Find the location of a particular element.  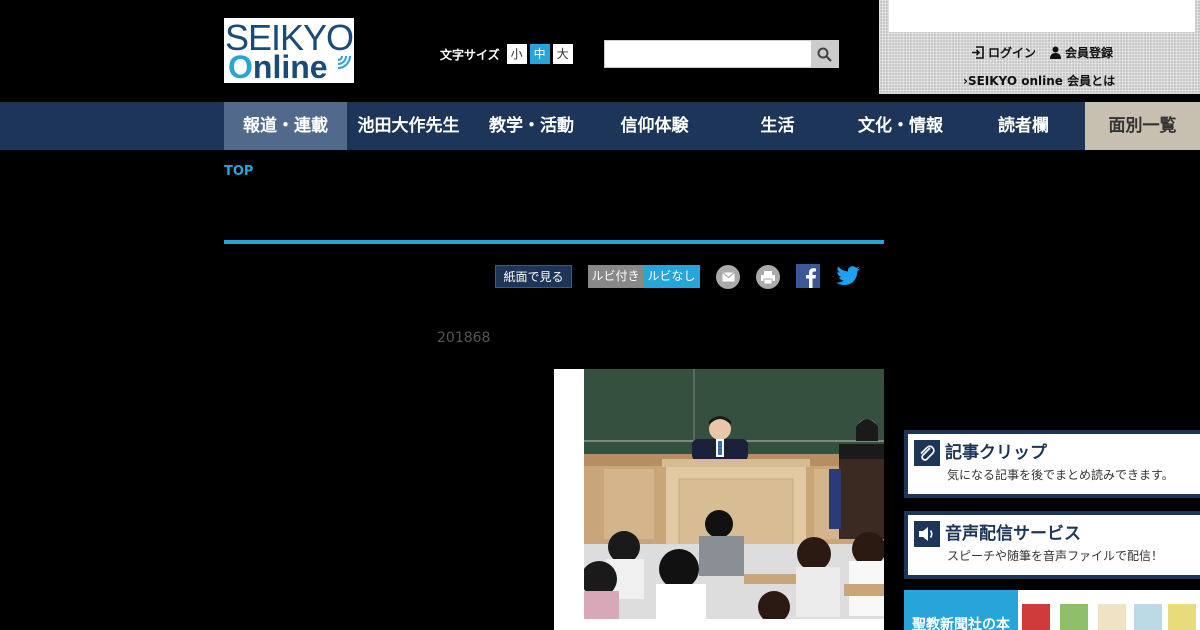

account-panel: ログイン 会員登録 ›SEIKYO online 会員とは is located at coordinates (1039, 47).